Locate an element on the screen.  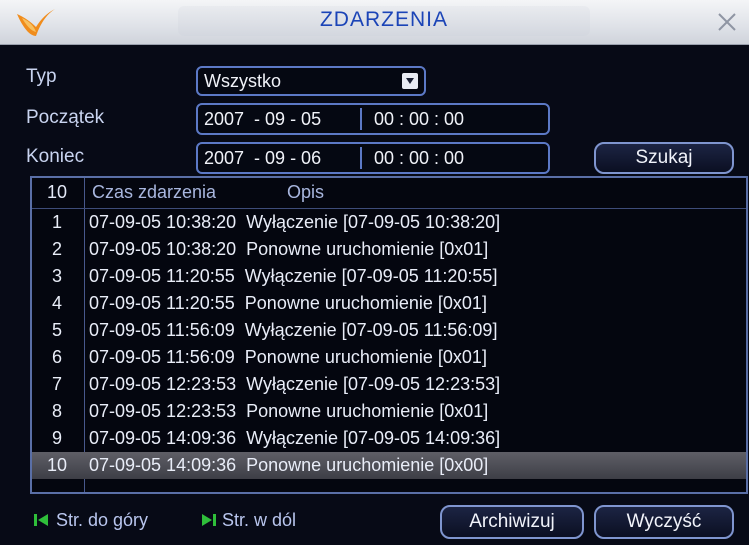
title-panel: ZDARZENIA is located at coordinates (384, 21).